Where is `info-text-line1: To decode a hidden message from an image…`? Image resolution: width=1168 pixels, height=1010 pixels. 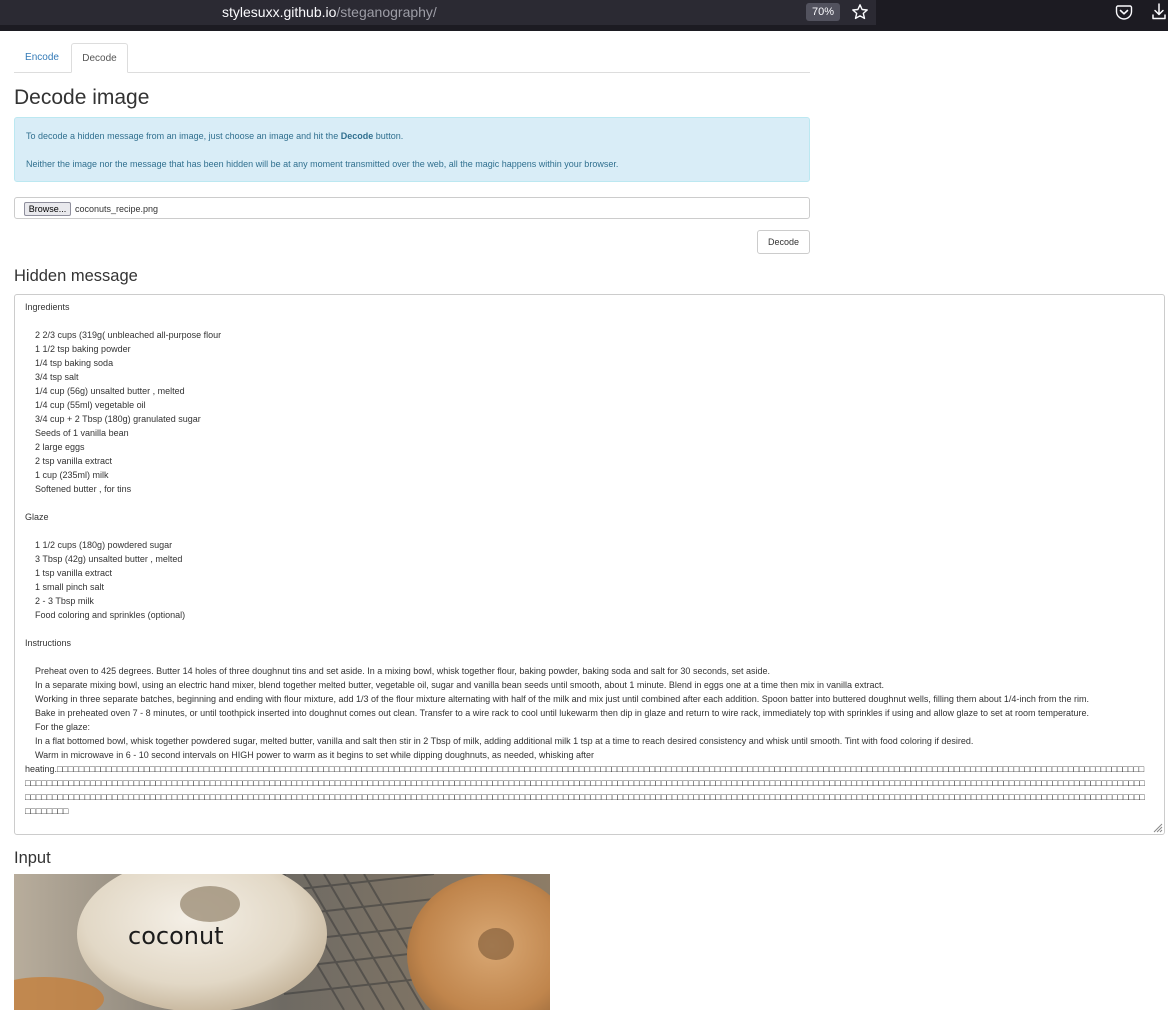 info-text-line1: To decode a hidden message from an image… is located at coordinates (214, 136).